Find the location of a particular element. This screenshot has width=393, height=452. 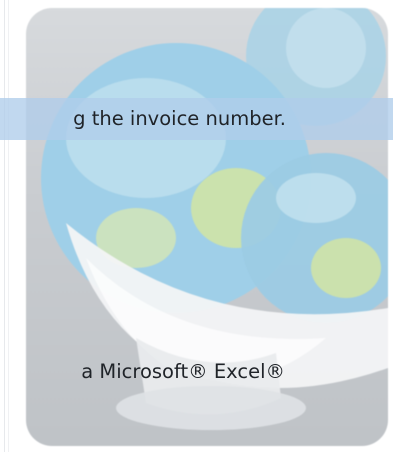

help-text-line: a Microsoft® Excel® is located at coordinates (196, 372).